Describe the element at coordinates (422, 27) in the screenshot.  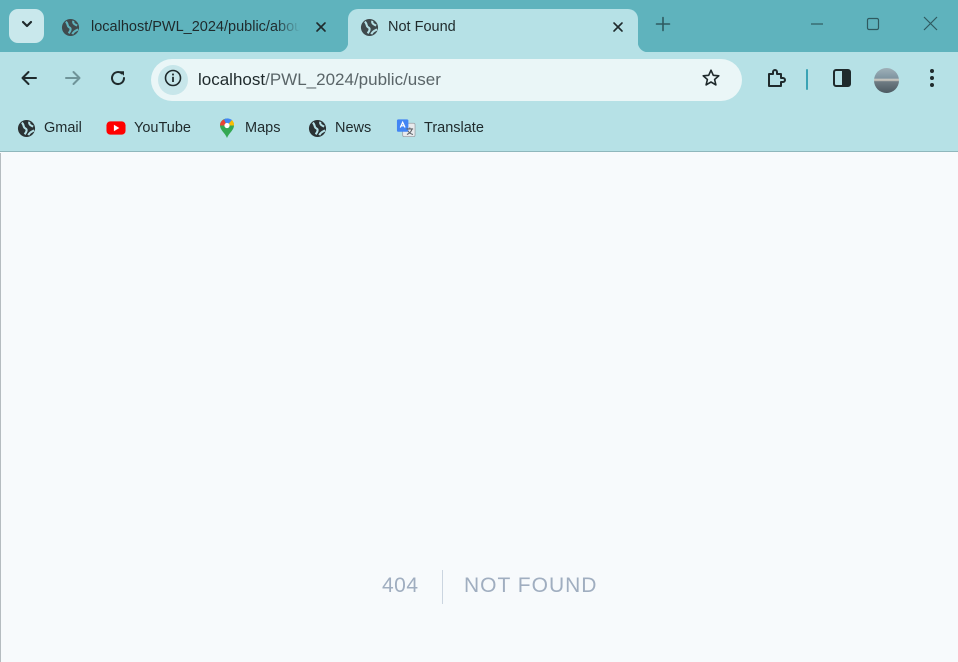
I see `tab-title: Not Found` at that location.